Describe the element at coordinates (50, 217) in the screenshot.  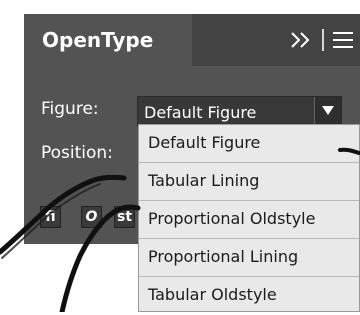
I see `ligature-button: fi` at that location.